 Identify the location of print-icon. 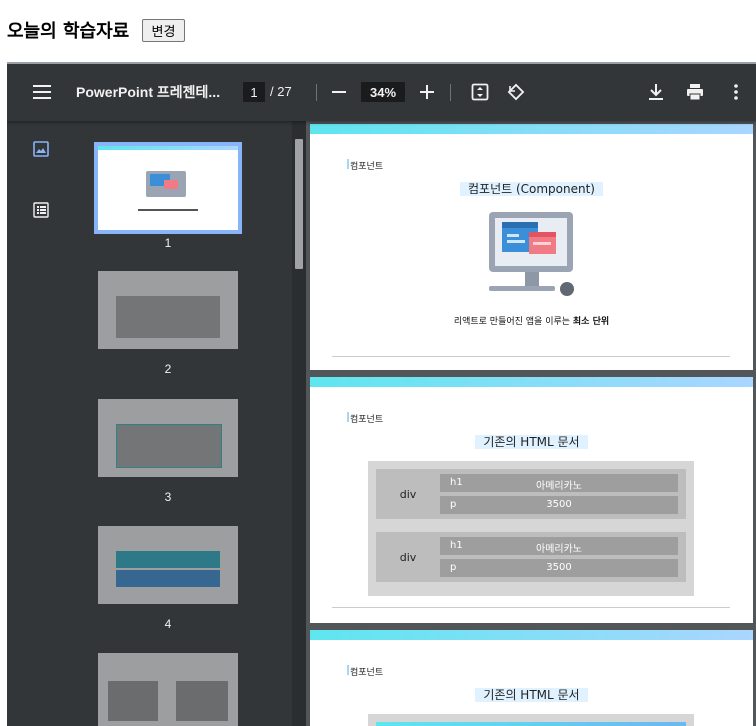
(695, 92).